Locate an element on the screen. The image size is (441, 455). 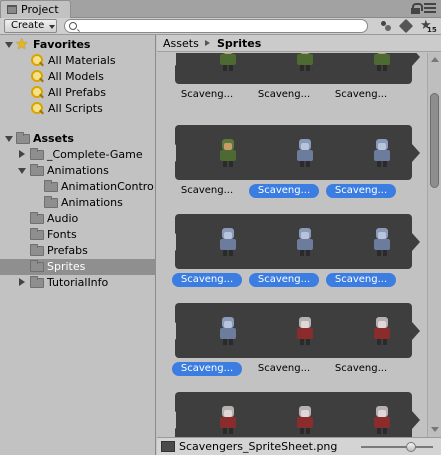
lock-icon is located at coordinates (417, 8).